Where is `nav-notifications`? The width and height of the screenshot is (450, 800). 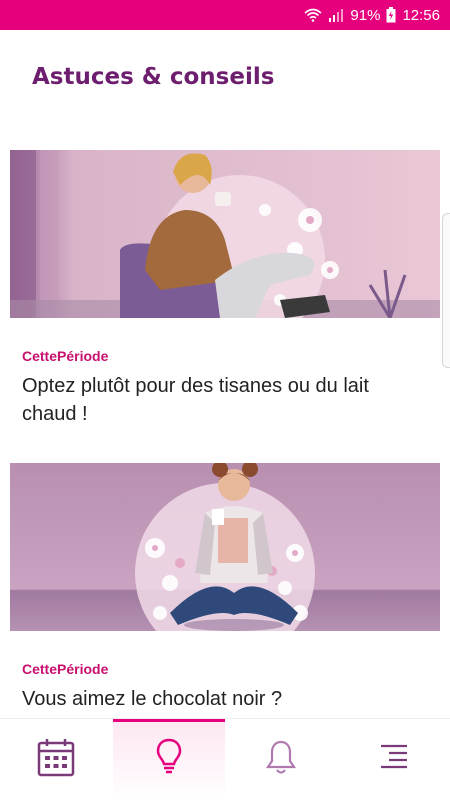
nav-notifications is located at coordinates (281, 759).